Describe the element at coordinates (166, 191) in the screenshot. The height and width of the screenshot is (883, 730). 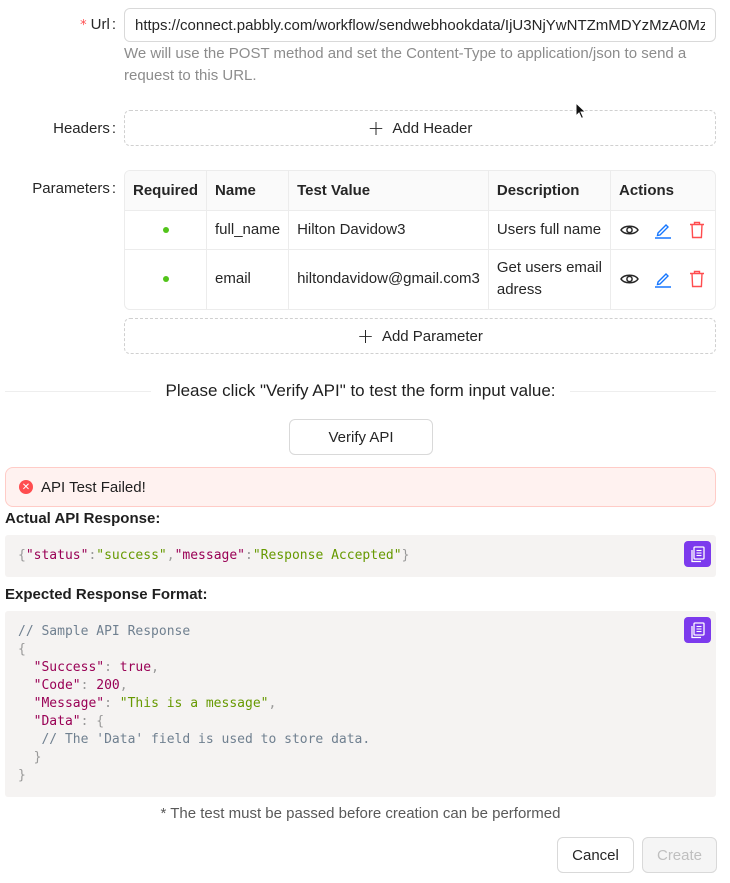
I see `column-header-required: Required` at that location.